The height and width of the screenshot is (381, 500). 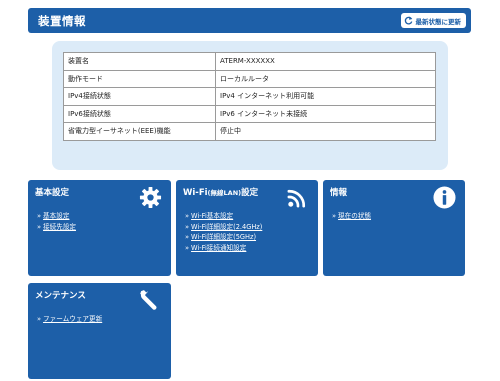 What do you see at coordinates (73, 319) in the screenshot?
I see `link-firmware-update-label: ファームウェア更新` at bounding box center [73, 319].